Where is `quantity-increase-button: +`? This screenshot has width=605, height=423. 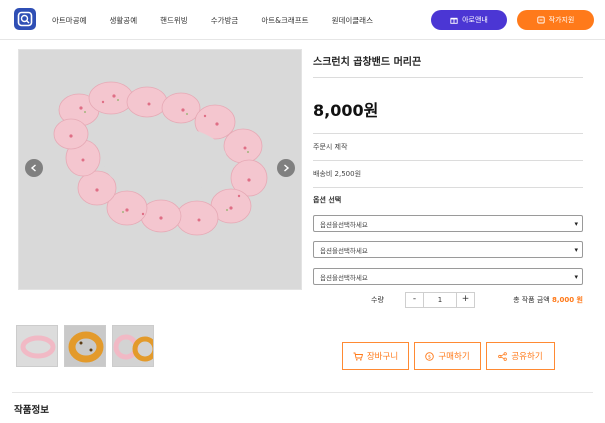 quantity-increase-button: + is located at coordinates (465, 300).